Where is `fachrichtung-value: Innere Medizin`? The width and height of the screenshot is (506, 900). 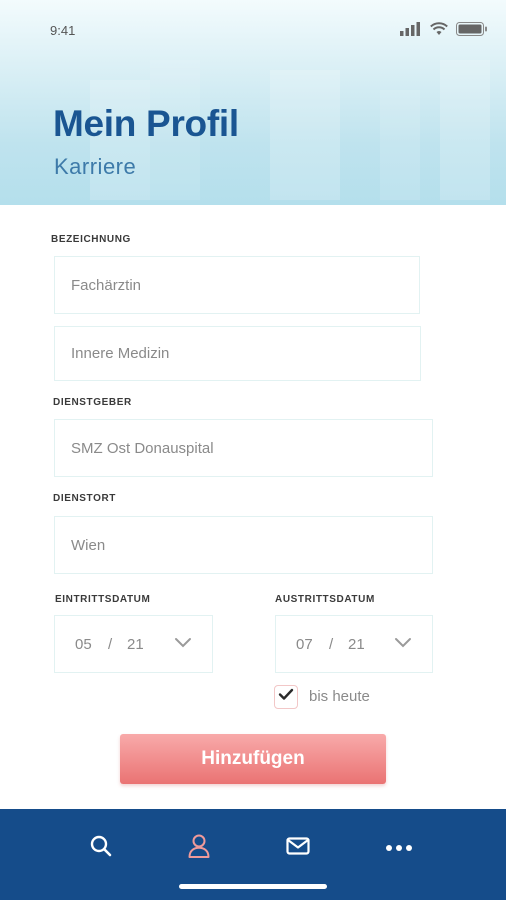
fachrichtung-value: Innere Medizin is located at coordinates (120, 353).